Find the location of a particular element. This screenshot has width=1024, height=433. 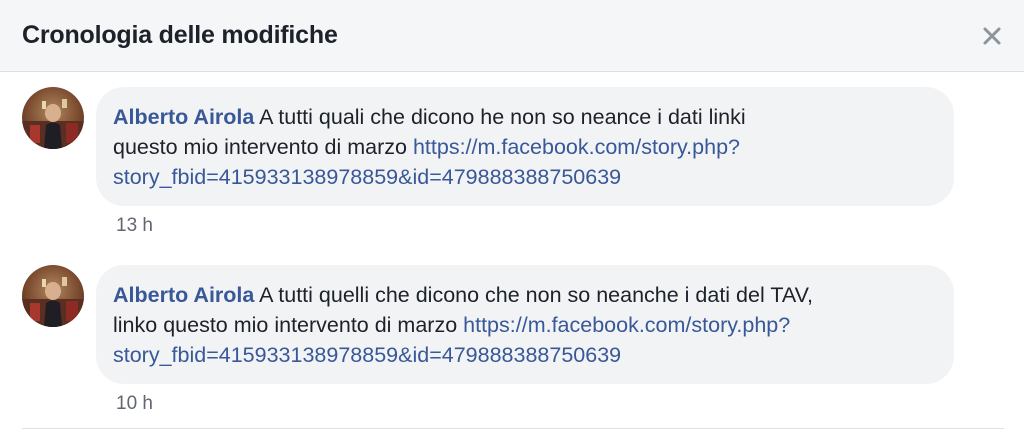

timestamp: 13 h is located at coordinates (134, 225).